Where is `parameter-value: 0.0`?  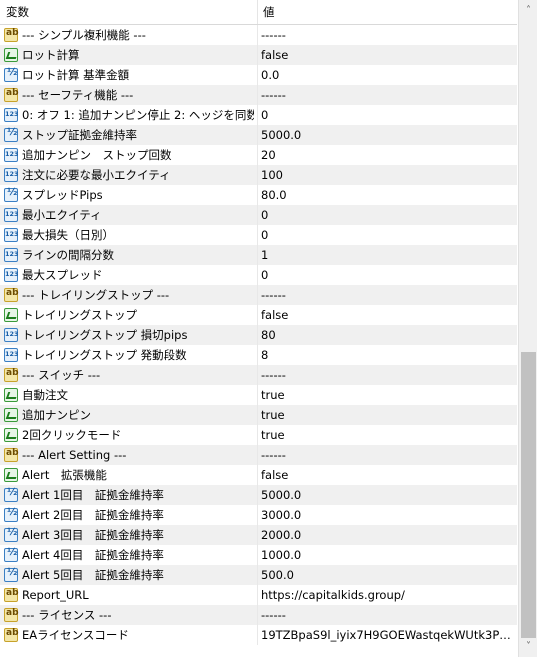
parameter-value: 0.0 is located at coordinates (387, 75).